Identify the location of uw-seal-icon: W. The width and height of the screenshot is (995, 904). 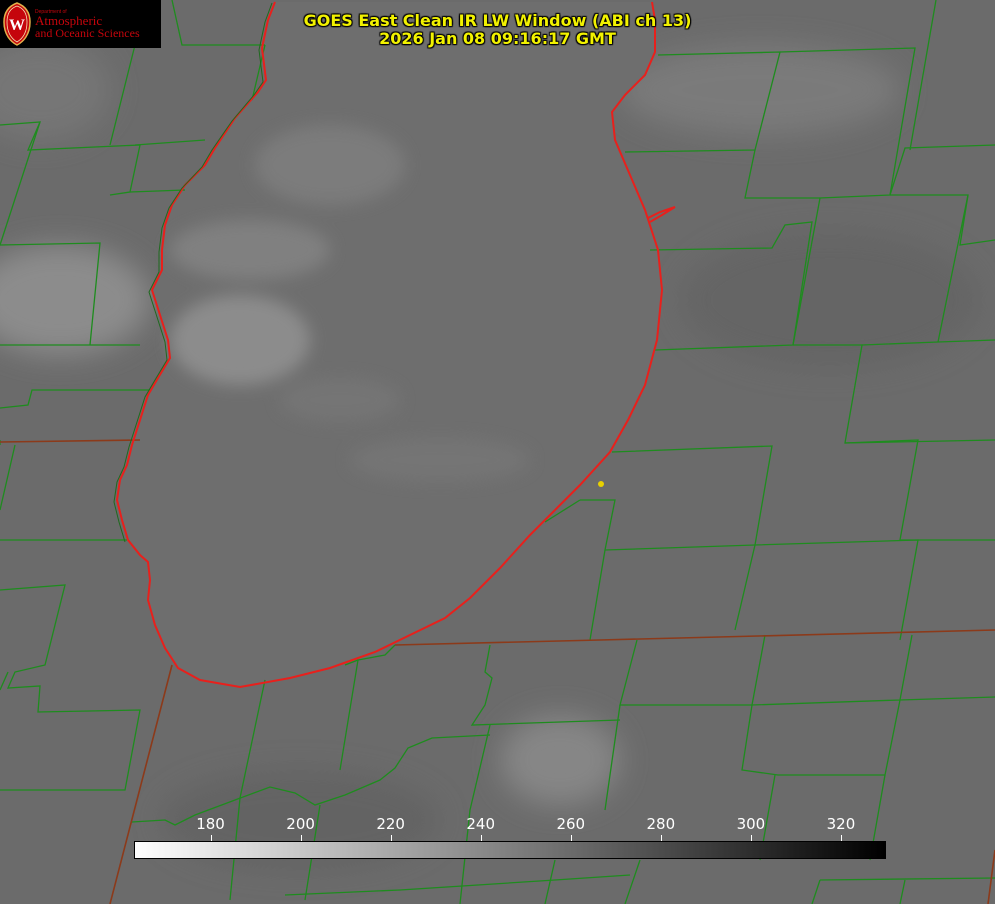
(17, 24).